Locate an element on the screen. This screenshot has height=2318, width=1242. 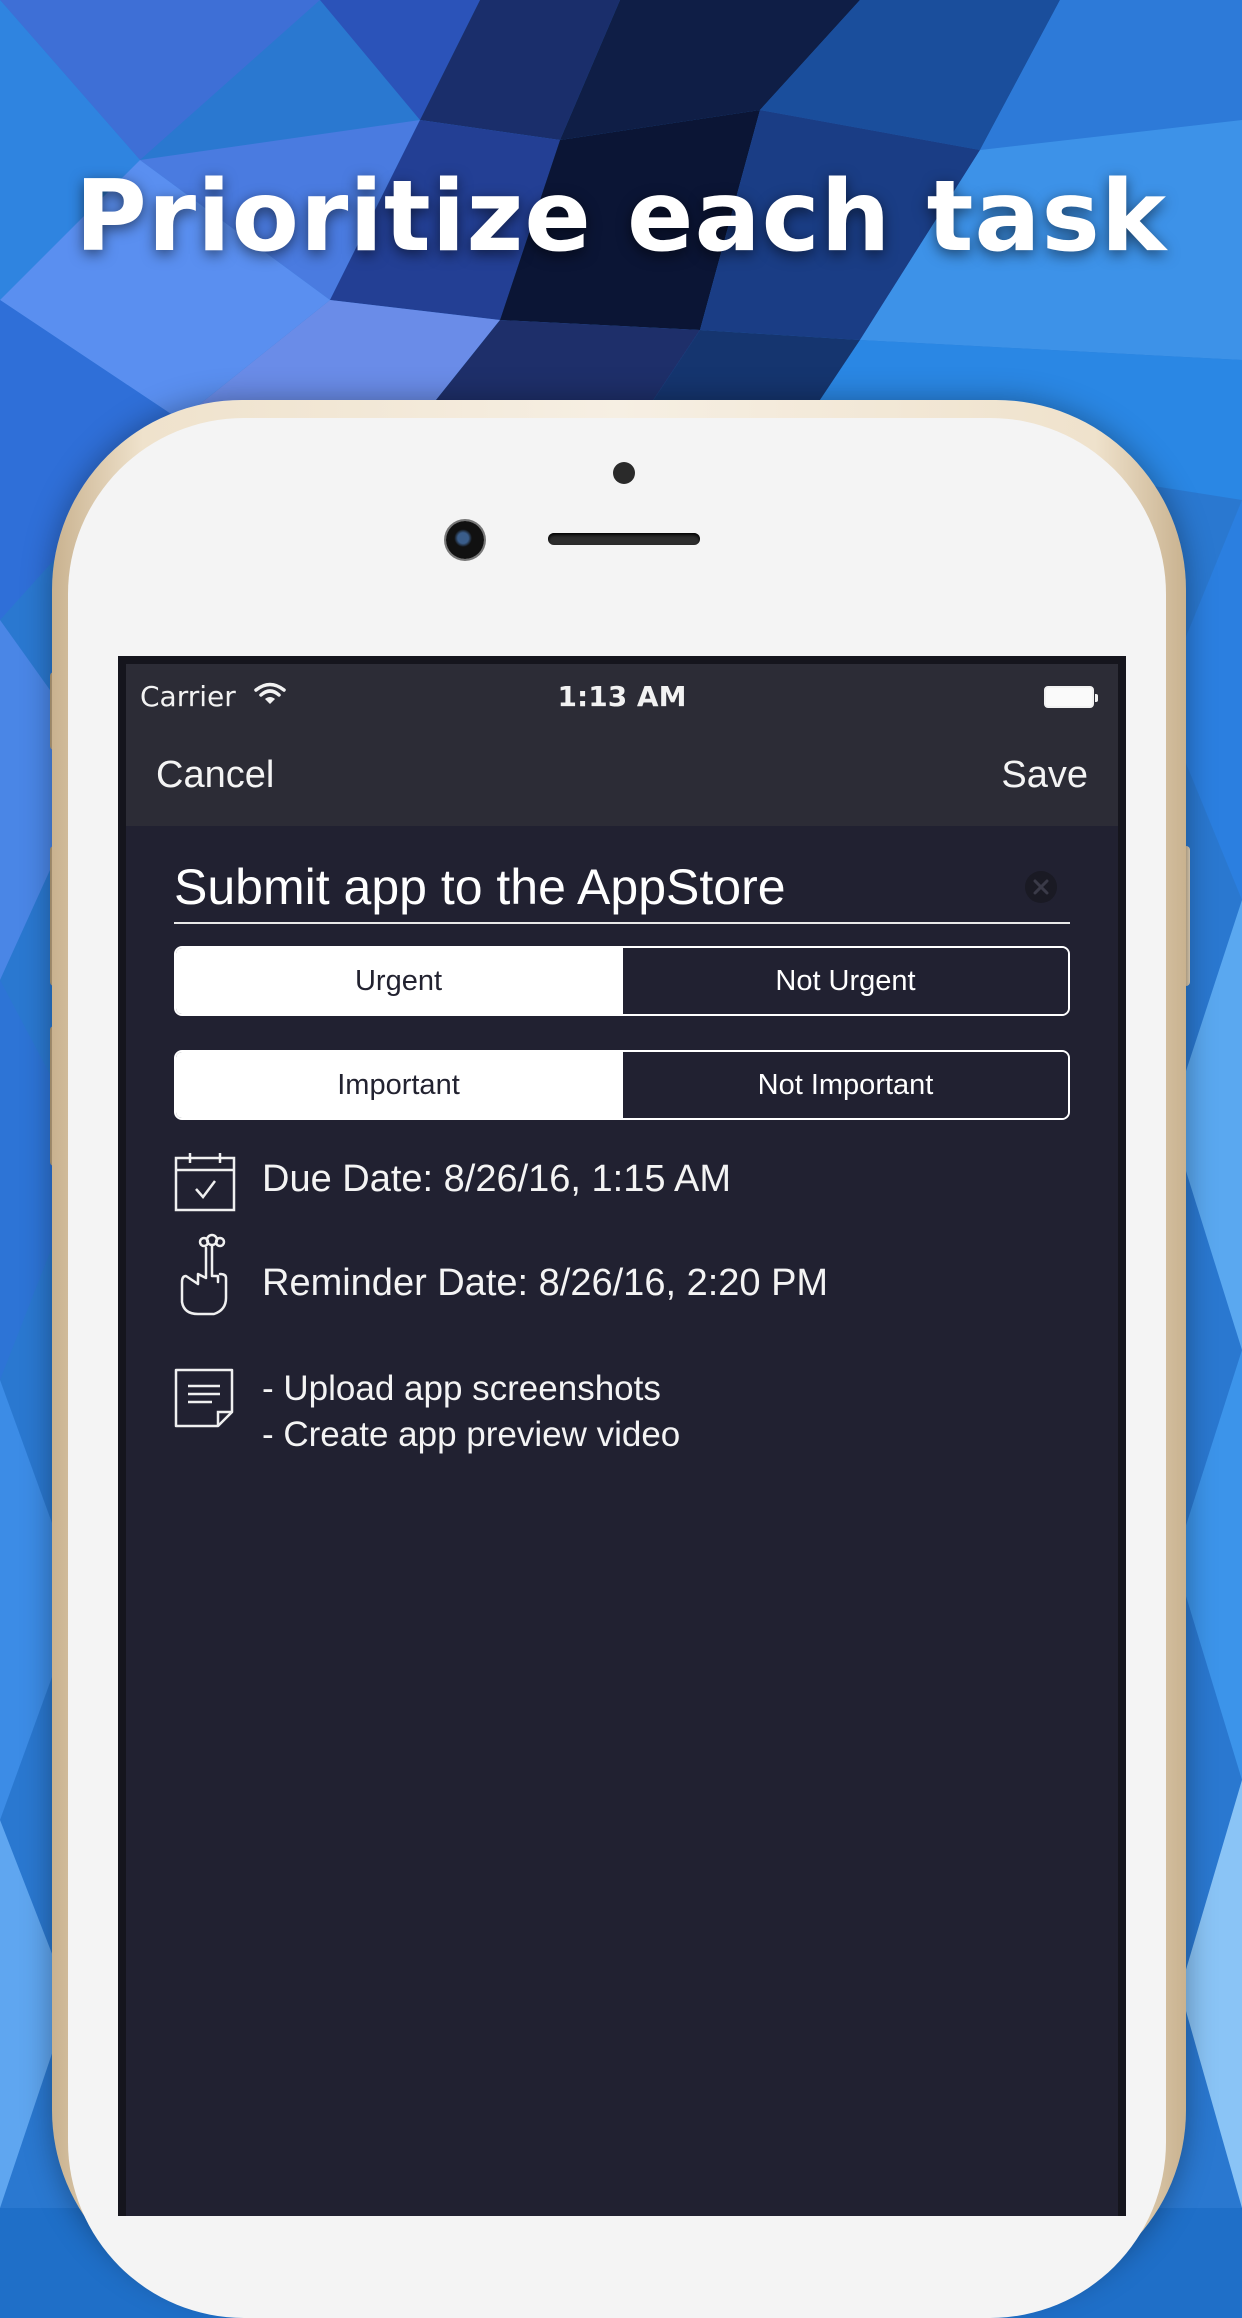
segment-not-urgent: Not Urgent is located at coordinates (844, 981).